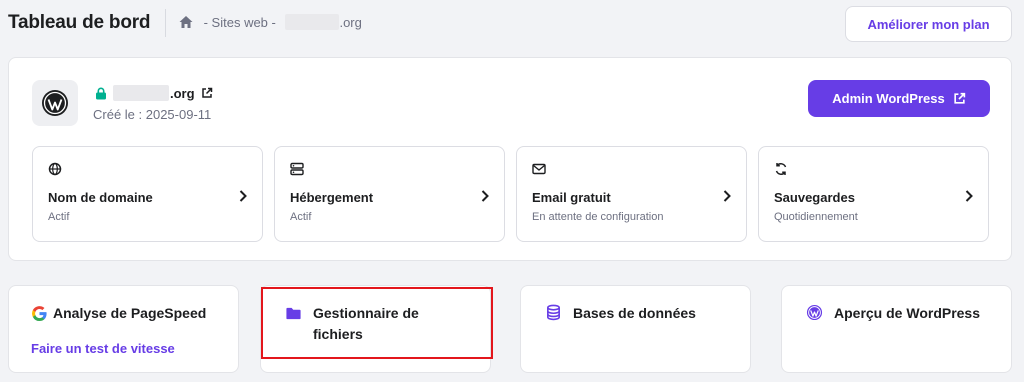 Image resolution: width=1024 pixels, height=382 pixels. I want to click on highlight-box, so click(377, 323).